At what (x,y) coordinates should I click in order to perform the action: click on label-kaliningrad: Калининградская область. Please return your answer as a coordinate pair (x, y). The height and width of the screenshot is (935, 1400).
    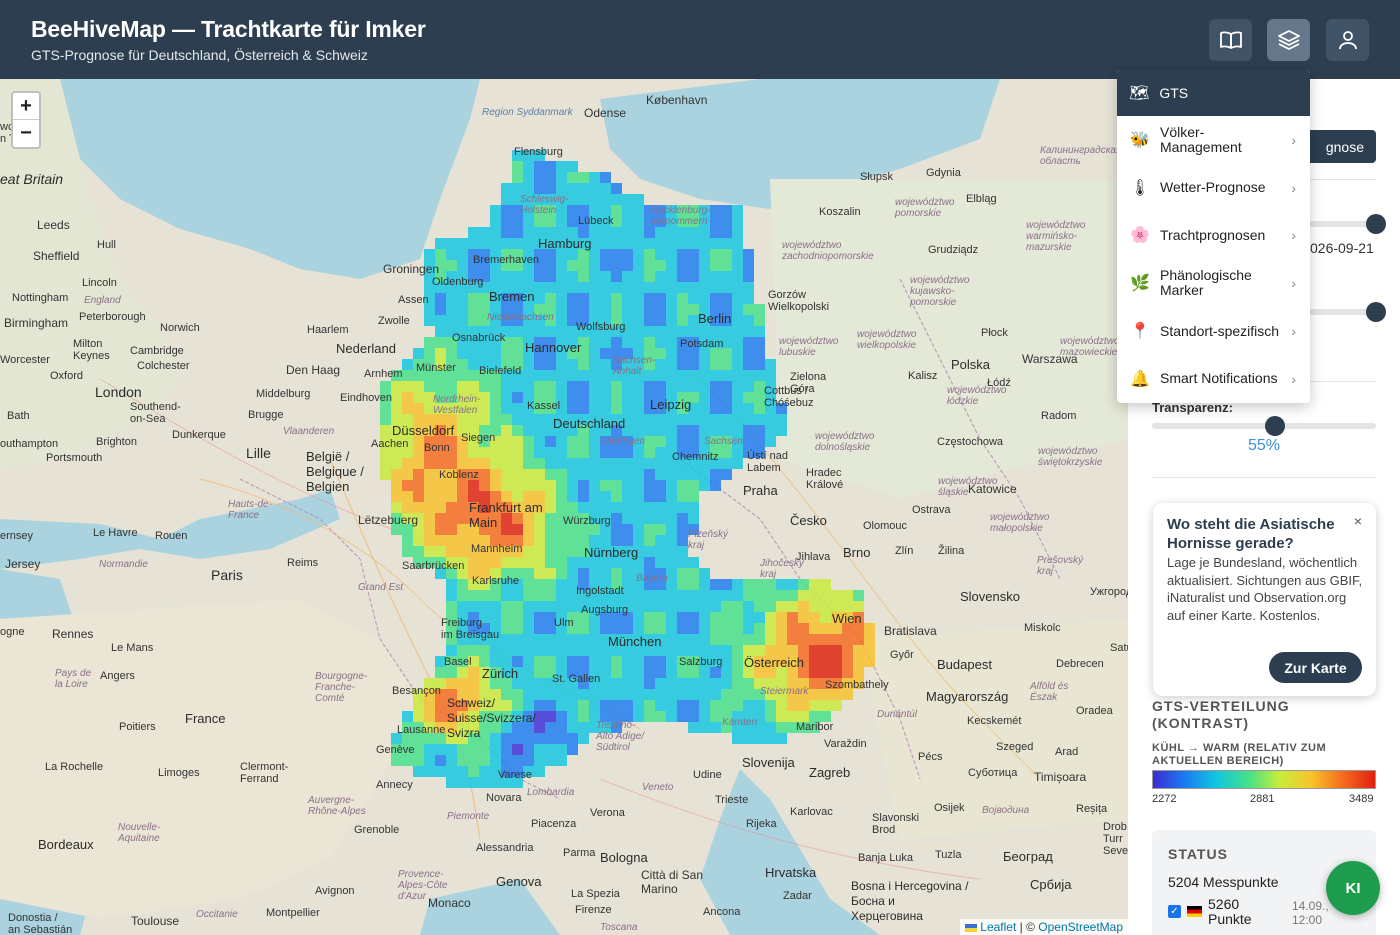
    Looking at the image, I should click on (1081, 156).